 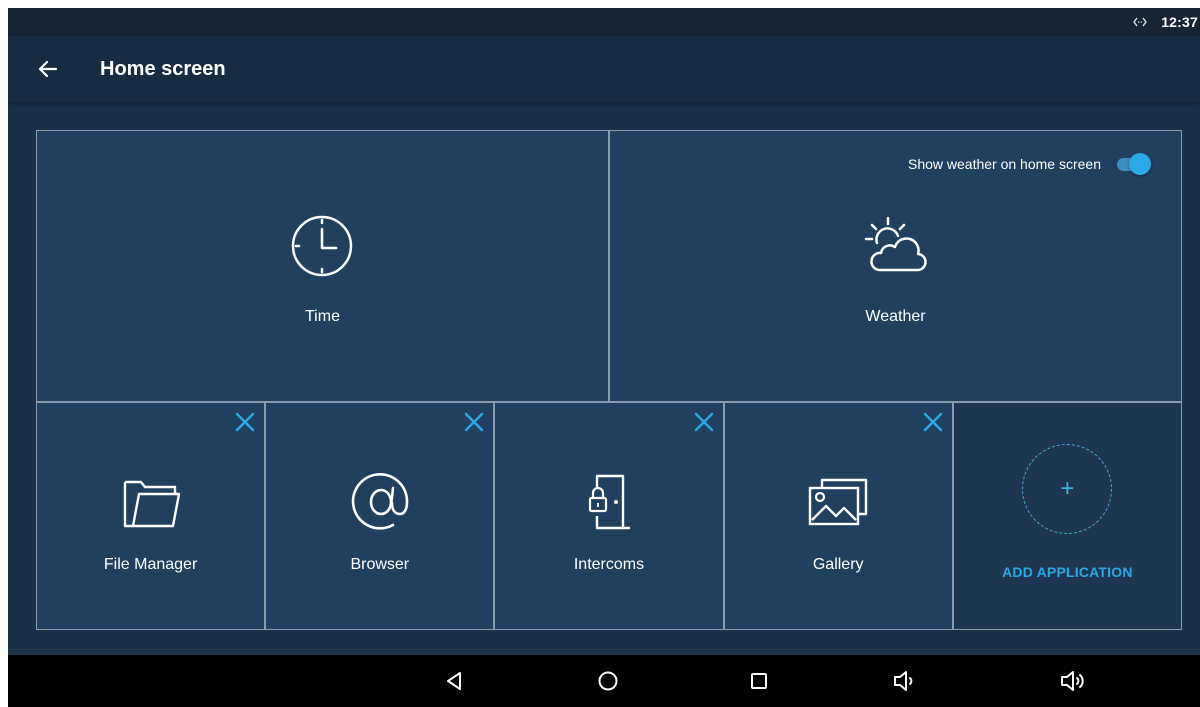 What do you see at coordinates (322, 246) in the screenshot?
I see `clock-icon` at bounding box center [322, 246].